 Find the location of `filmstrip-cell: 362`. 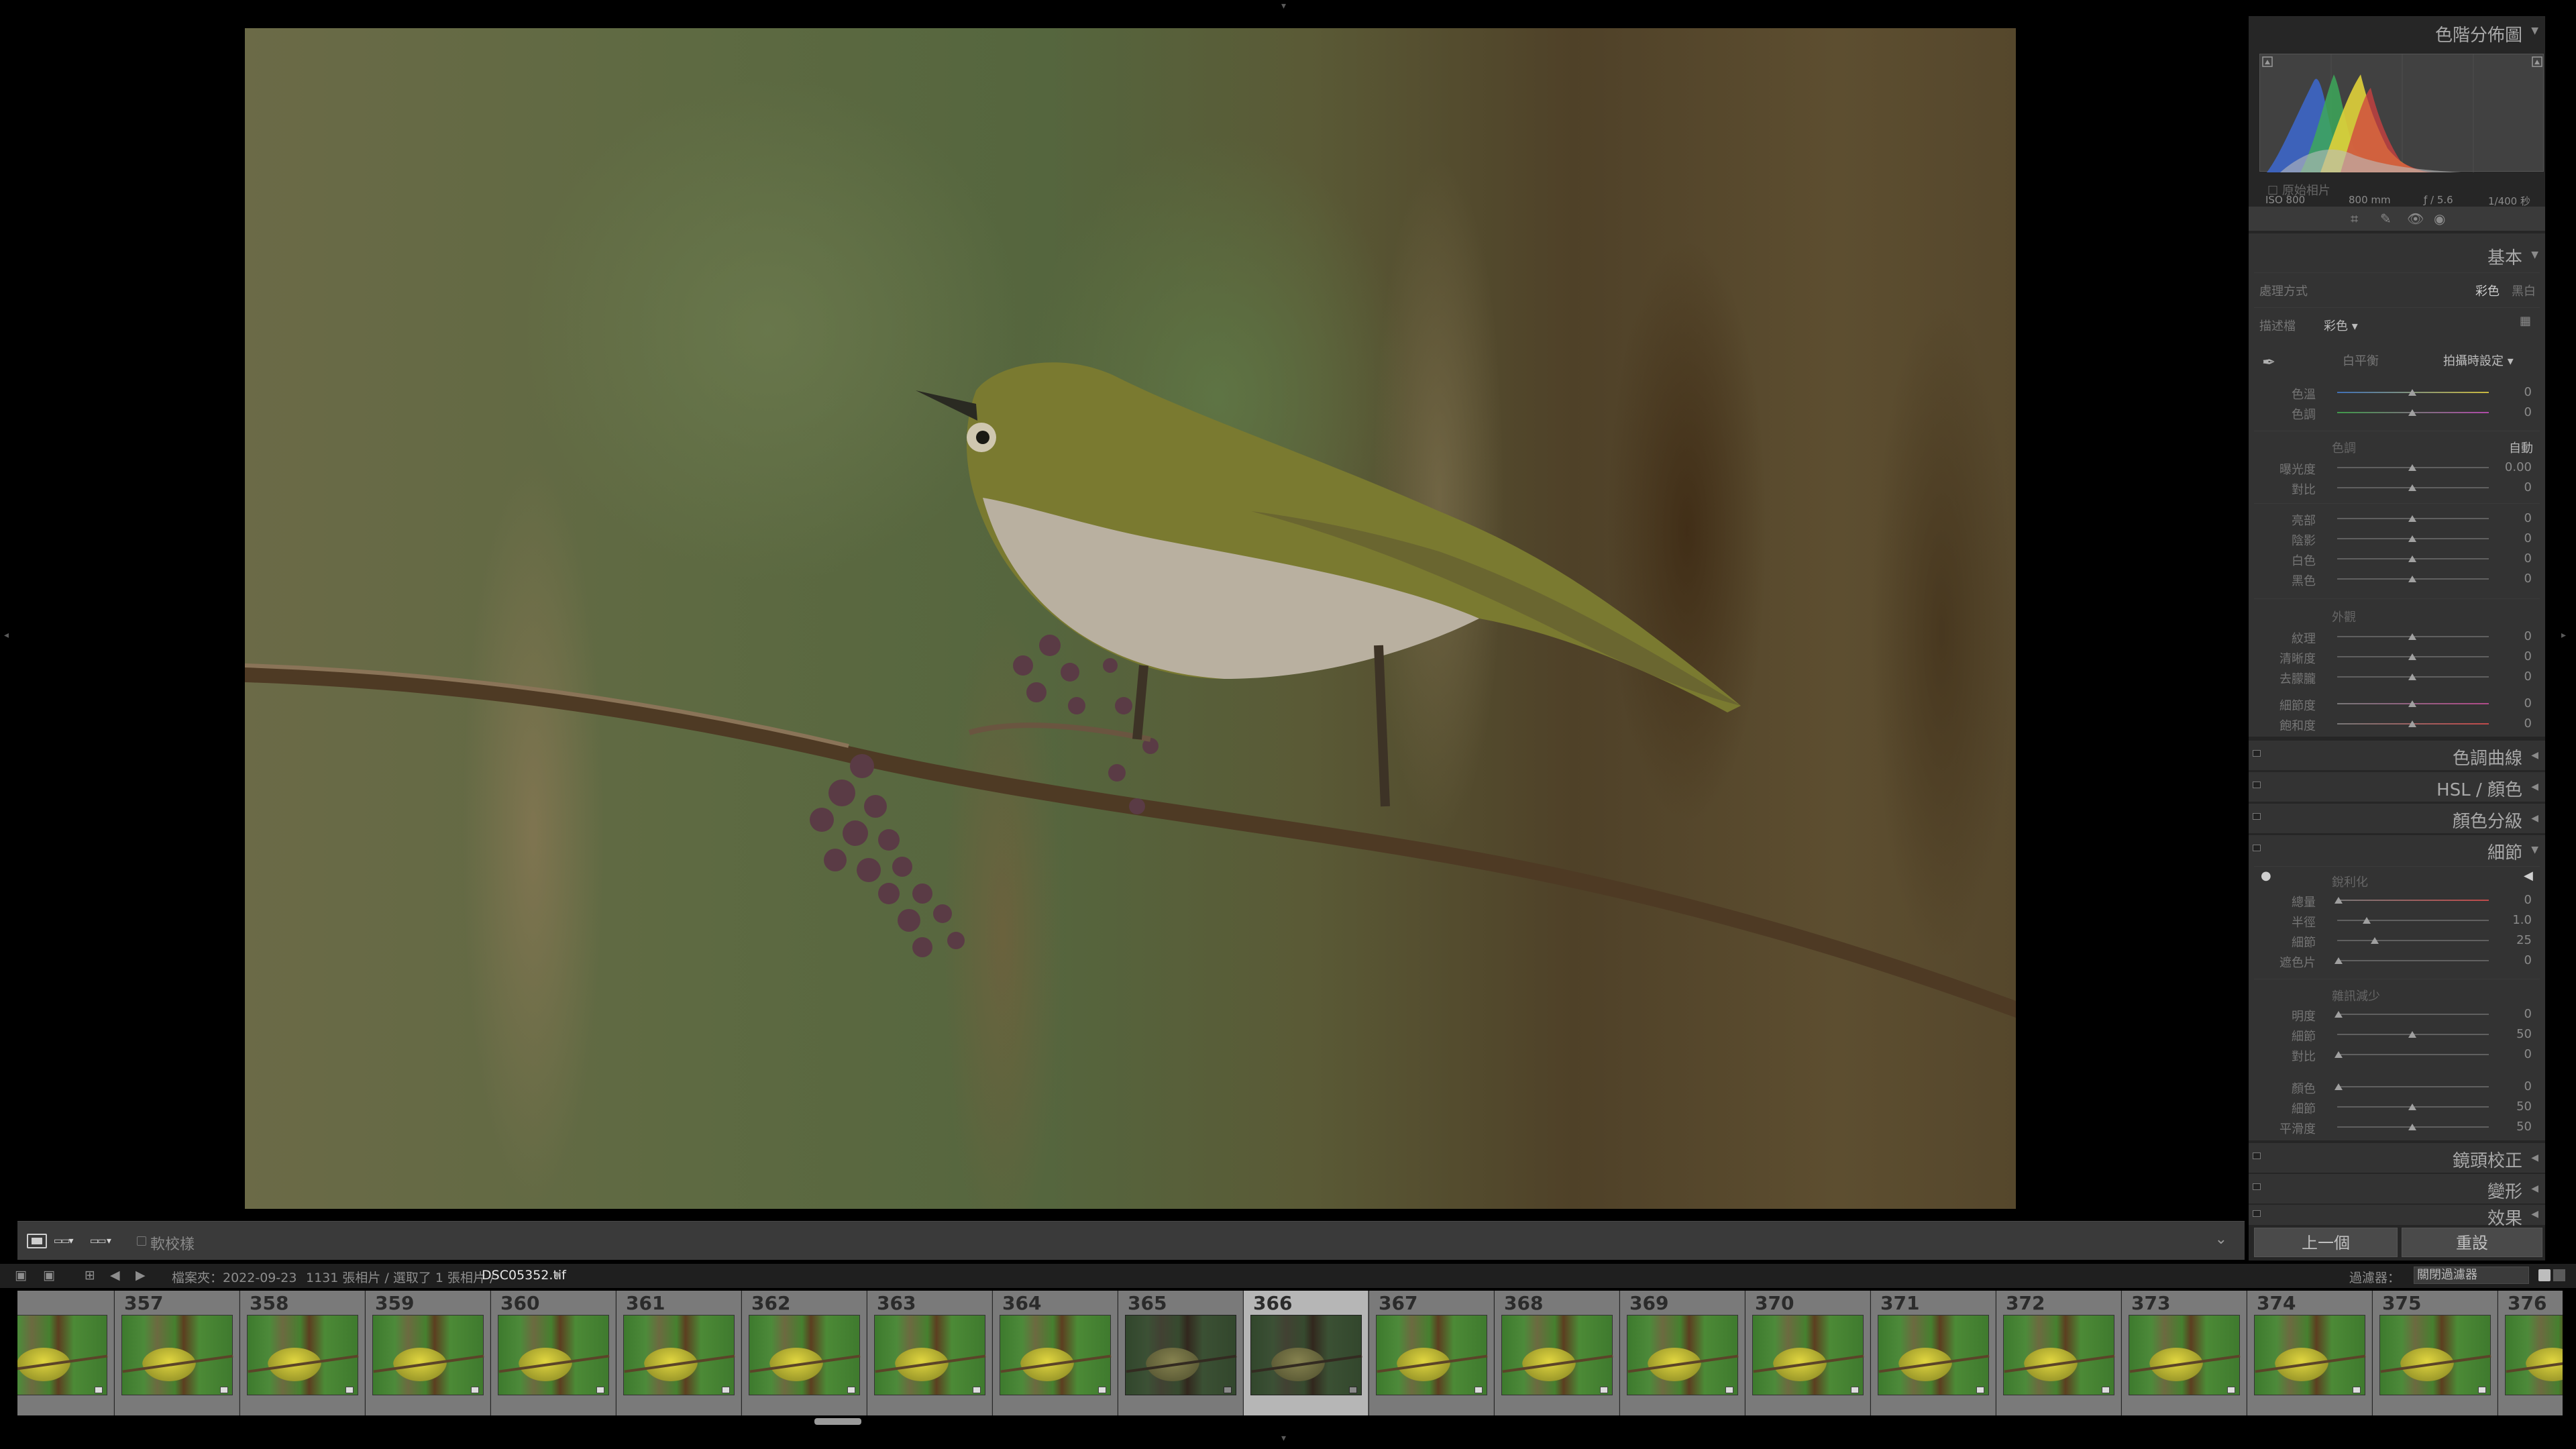

filmstrip-cell: 362 is located at coordinates (804, 1353).